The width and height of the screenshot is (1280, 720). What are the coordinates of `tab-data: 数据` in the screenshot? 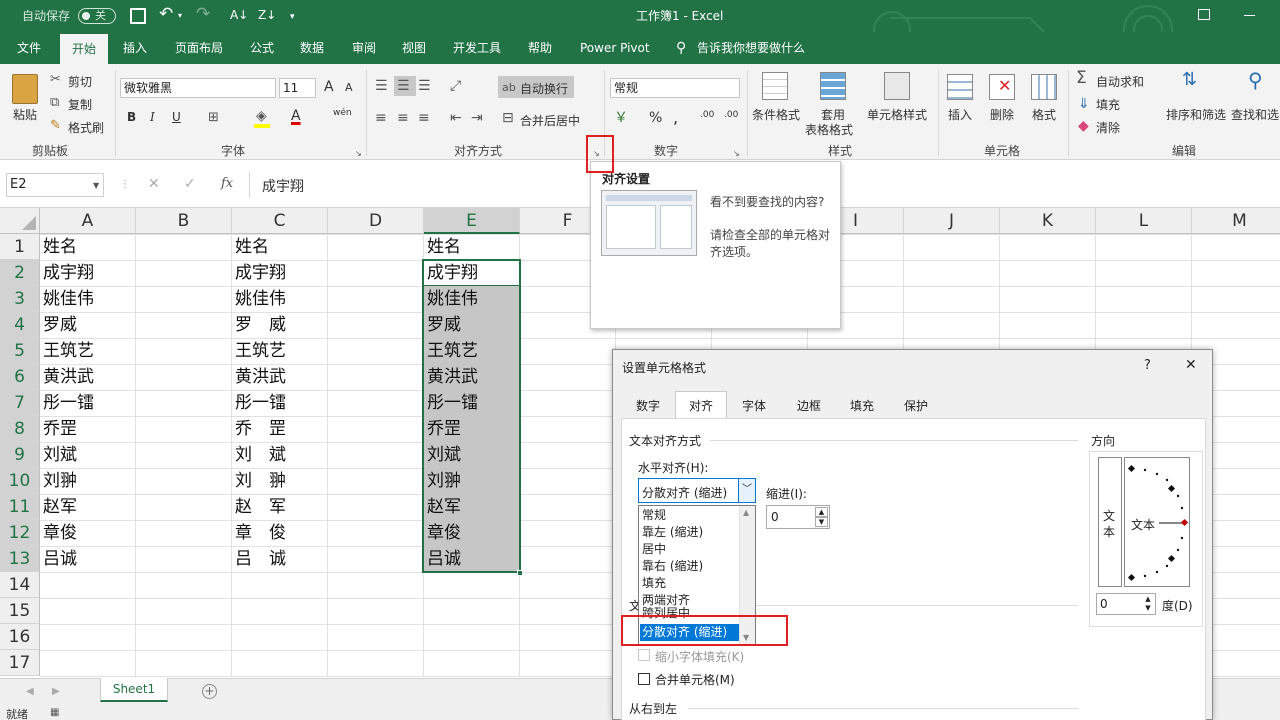 It's located at (312, 48).